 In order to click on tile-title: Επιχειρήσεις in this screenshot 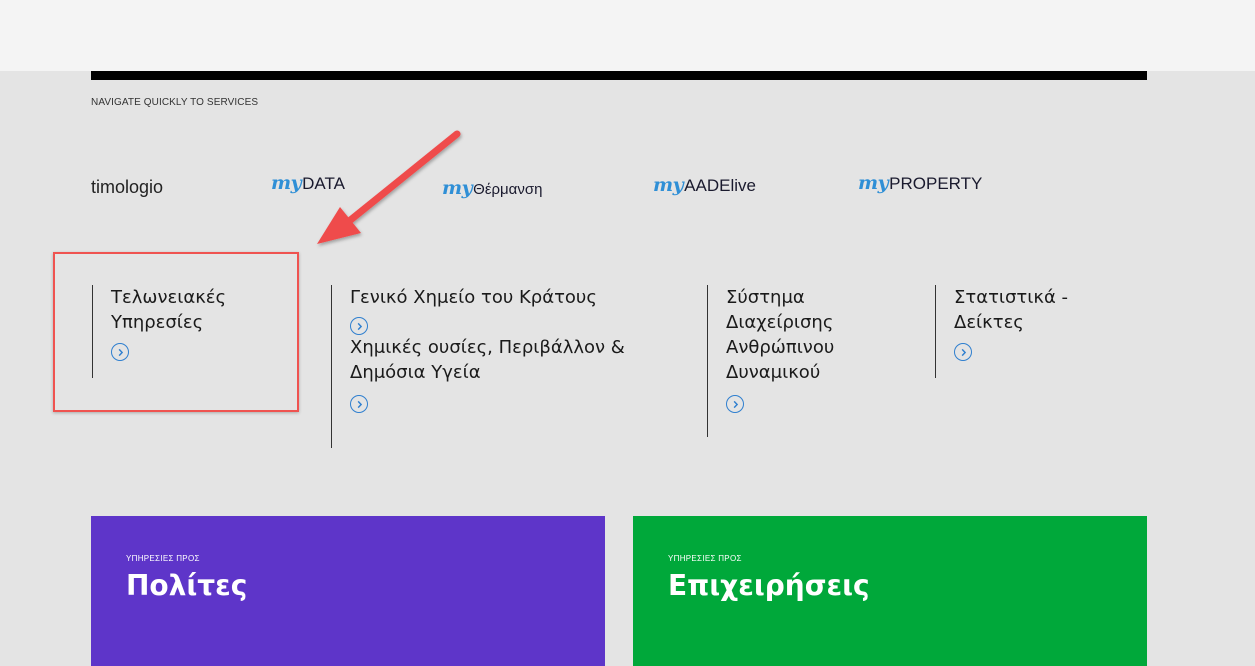, I will do `click(769, 585)`.